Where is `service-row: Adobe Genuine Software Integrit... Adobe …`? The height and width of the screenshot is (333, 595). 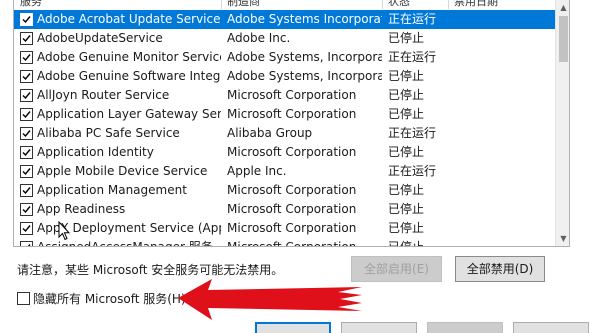
service-row: Adobe Genuine Software Integrit... Adobe … is located at coordinates (284, 76).